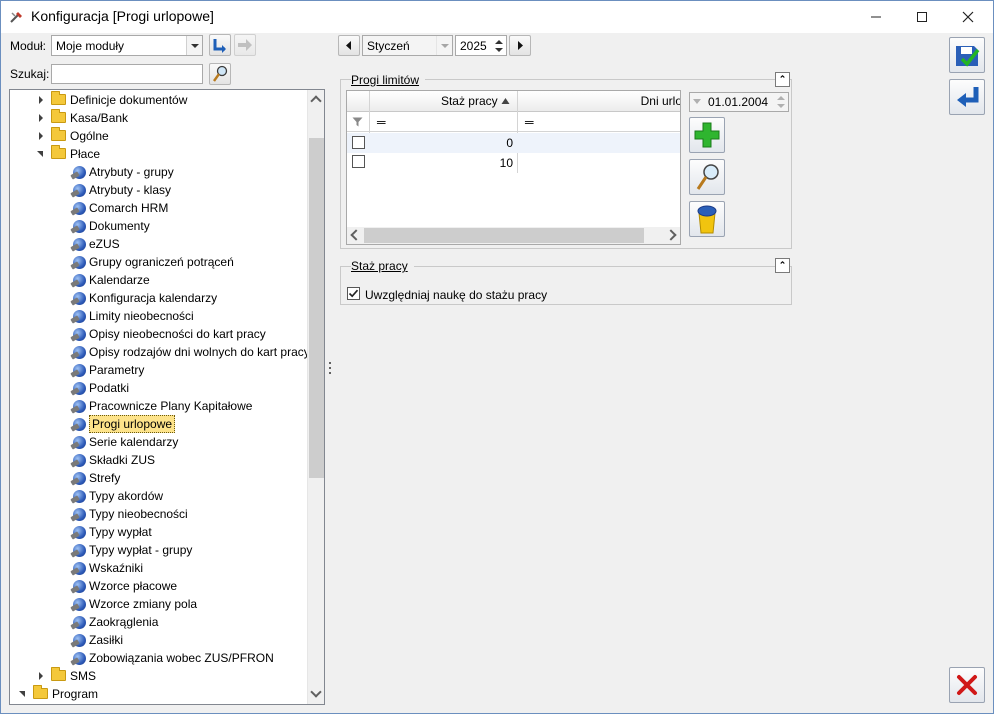 This screenshot has width=994, height=714. What do you see at coordinates (379, 266) in the screenshot?
I see `staz-title-text: Staż pracy` at bounding box center [379, 266].